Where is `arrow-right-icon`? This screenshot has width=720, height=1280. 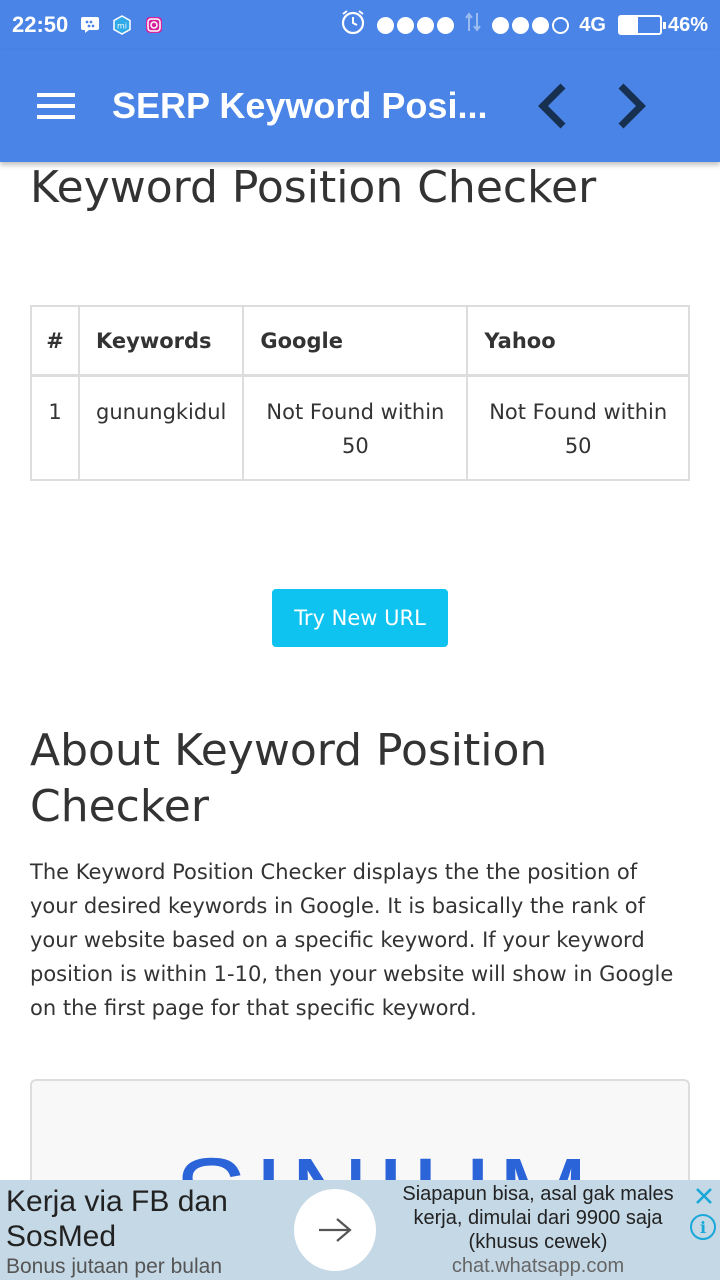 arrow-right-icon is located at coordinates (335, 1230).